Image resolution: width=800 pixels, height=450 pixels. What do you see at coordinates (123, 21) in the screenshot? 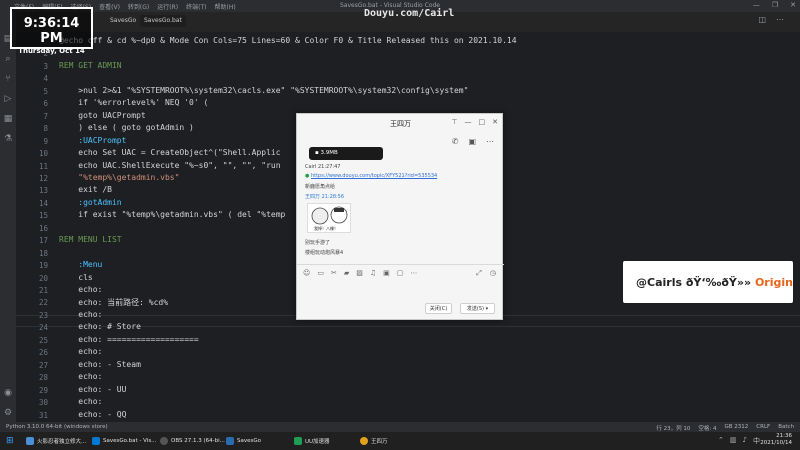
I see `tab-savesgo: SavesGo` at bounding box center [123, 21].